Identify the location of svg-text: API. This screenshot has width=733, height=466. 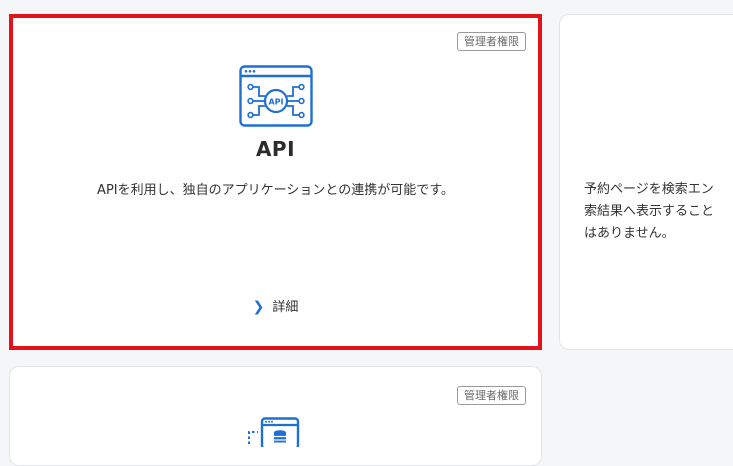
(275, 102).